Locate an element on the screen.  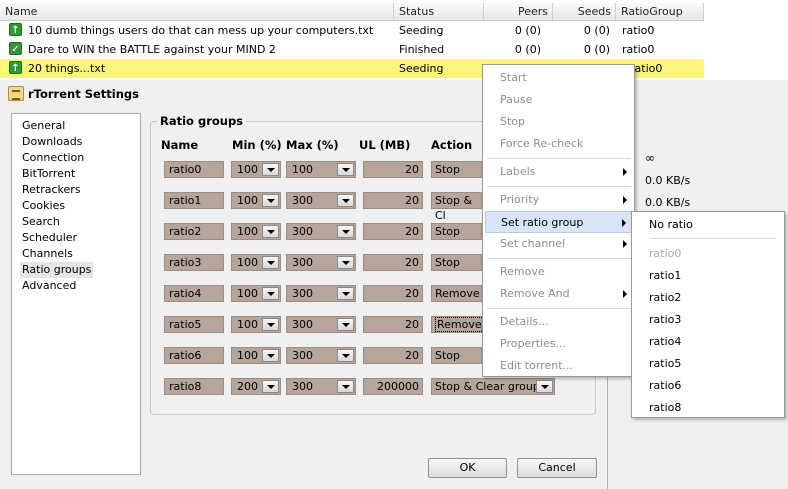
nav-item-connection: Connection is located at coordinates (53, 158).